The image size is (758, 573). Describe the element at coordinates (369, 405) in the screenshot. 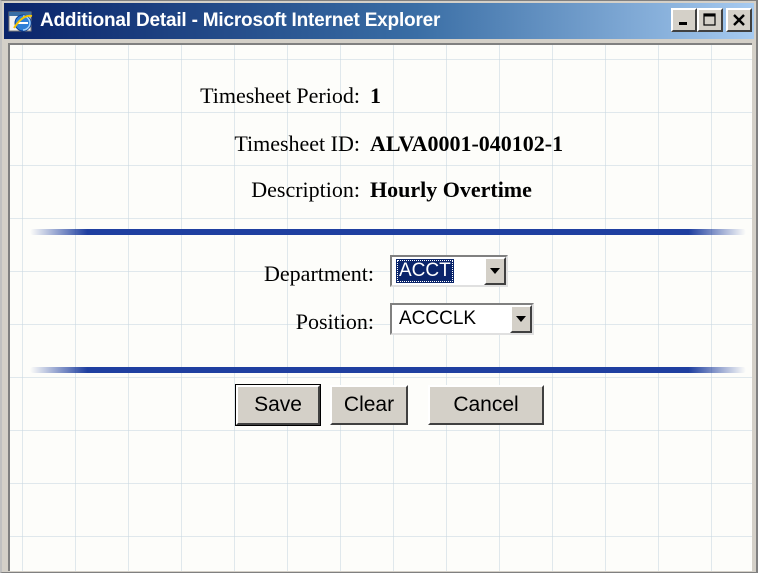

I see `clear-button: Clear` at that location.